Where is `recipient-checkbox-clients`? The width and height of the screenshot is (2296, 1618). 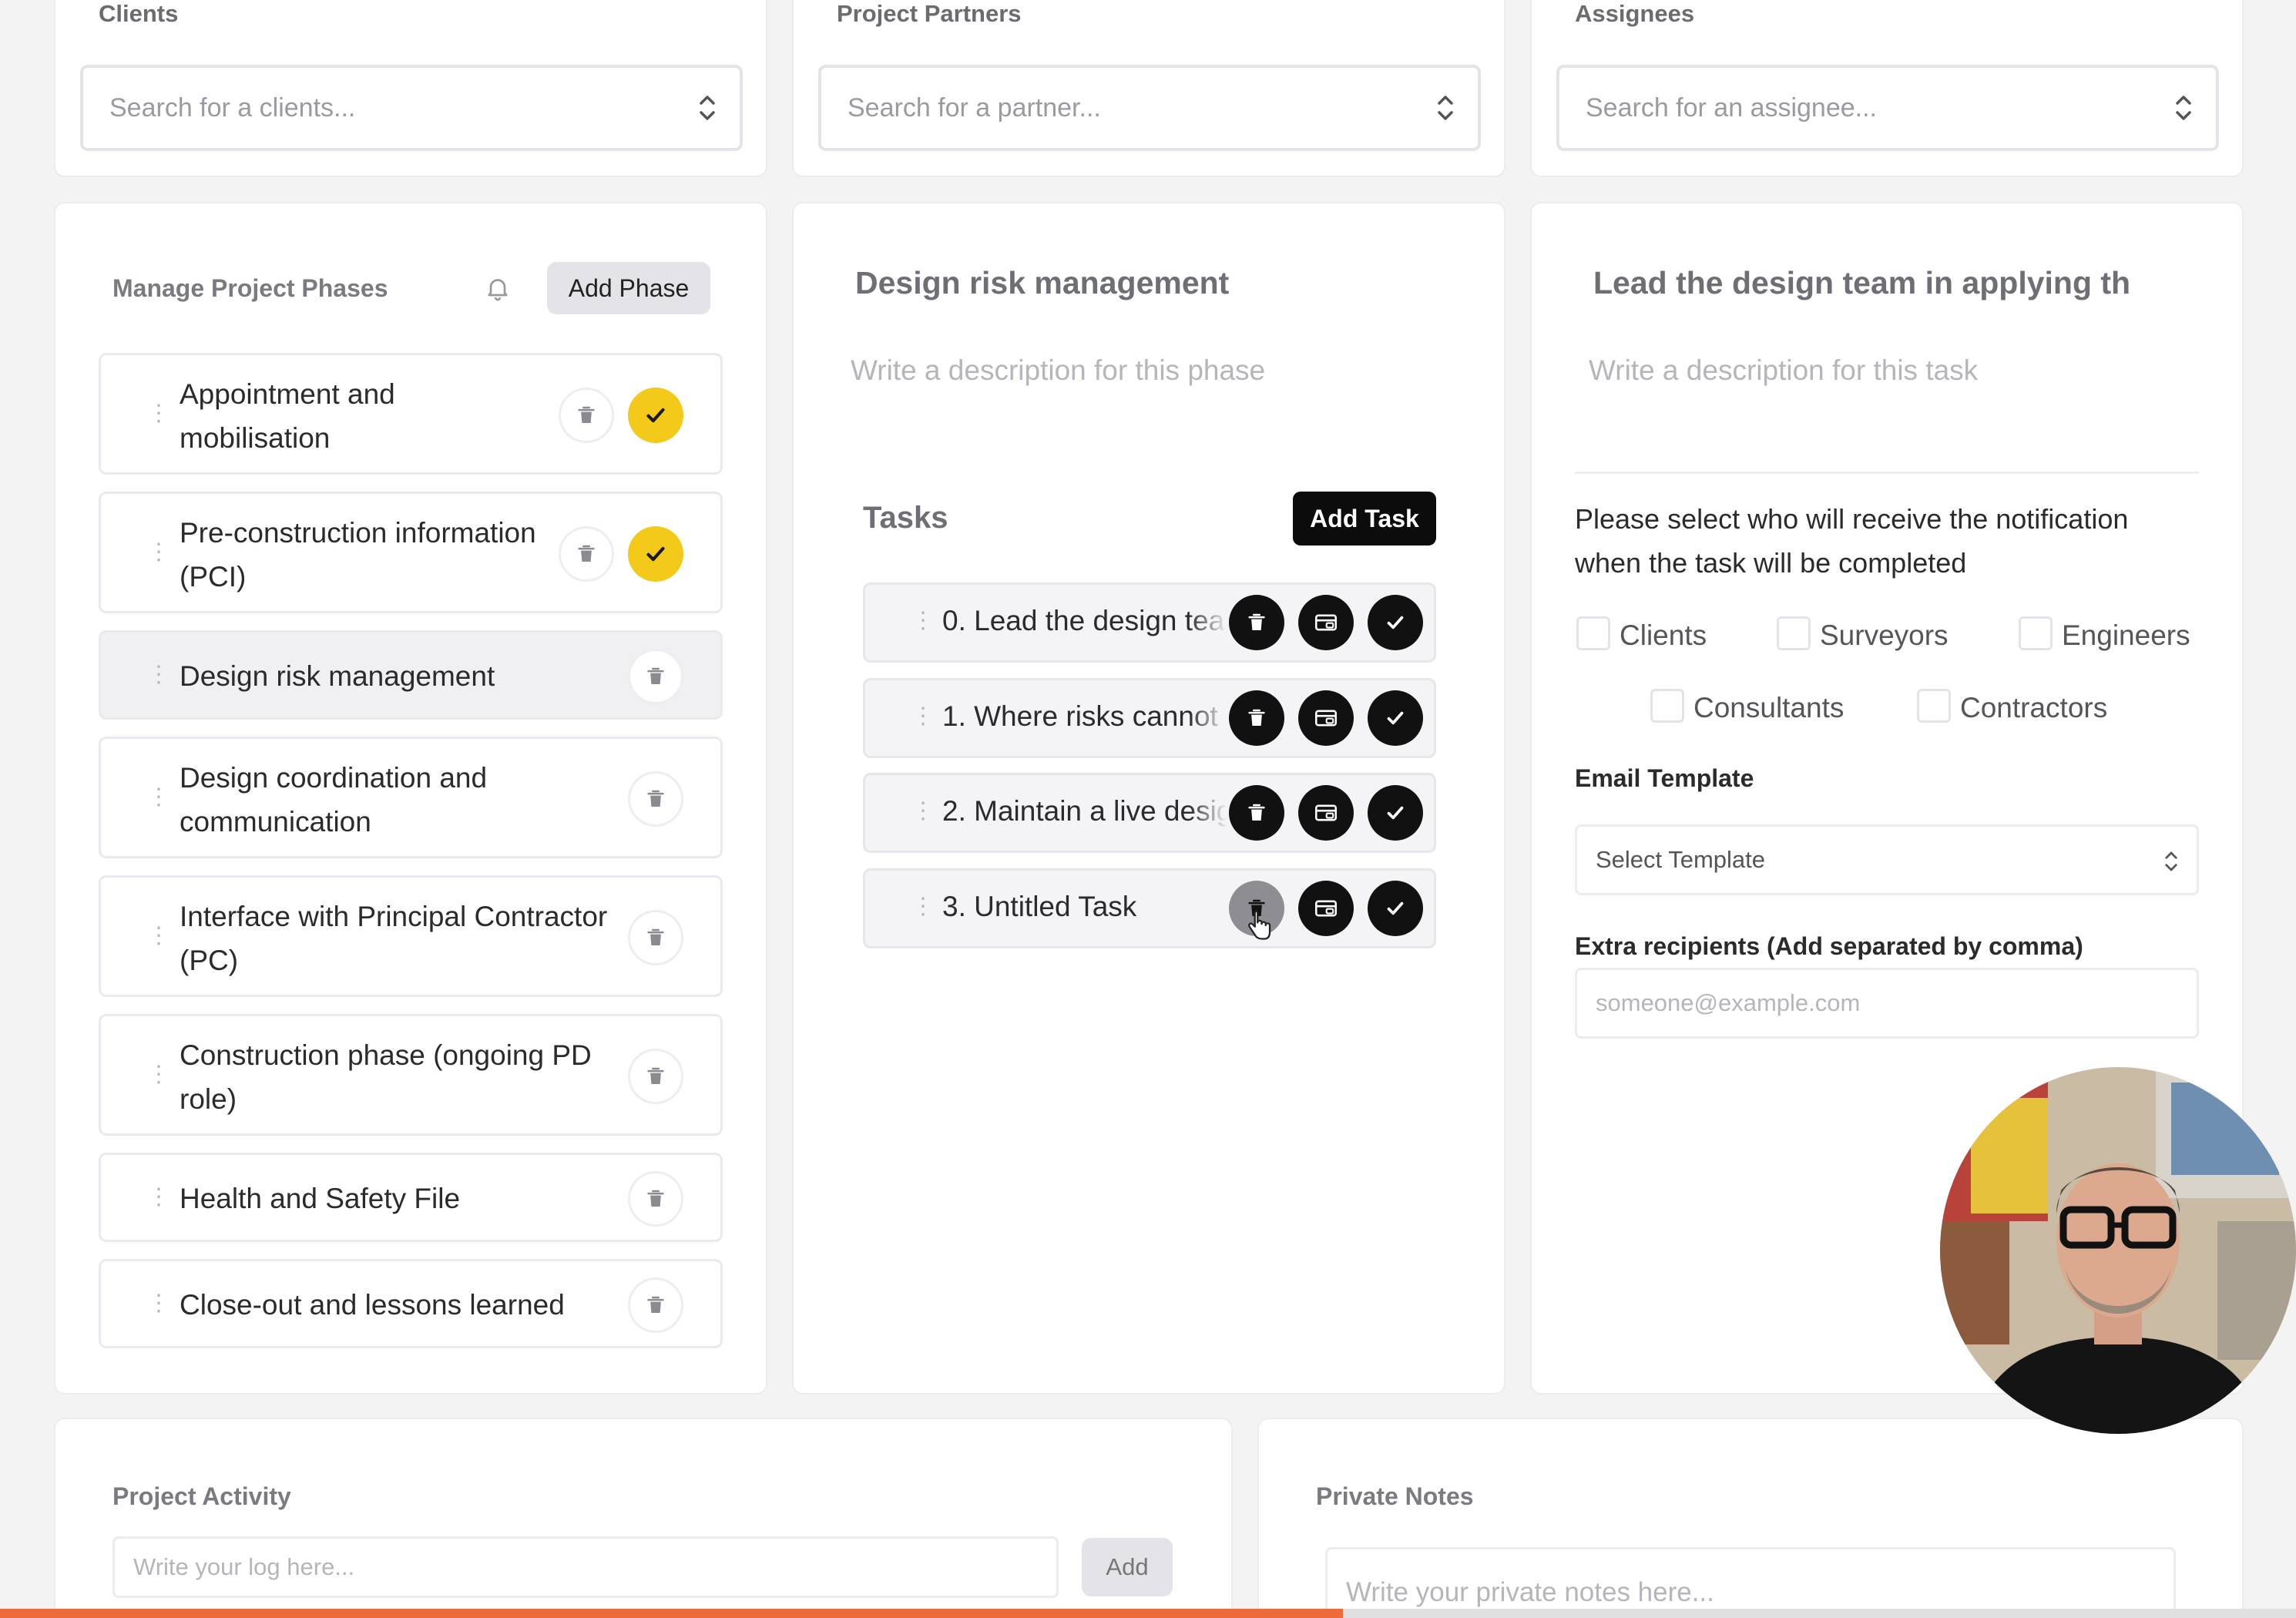 recipient-checkbox-clients is located at coordinates (1593, 633).